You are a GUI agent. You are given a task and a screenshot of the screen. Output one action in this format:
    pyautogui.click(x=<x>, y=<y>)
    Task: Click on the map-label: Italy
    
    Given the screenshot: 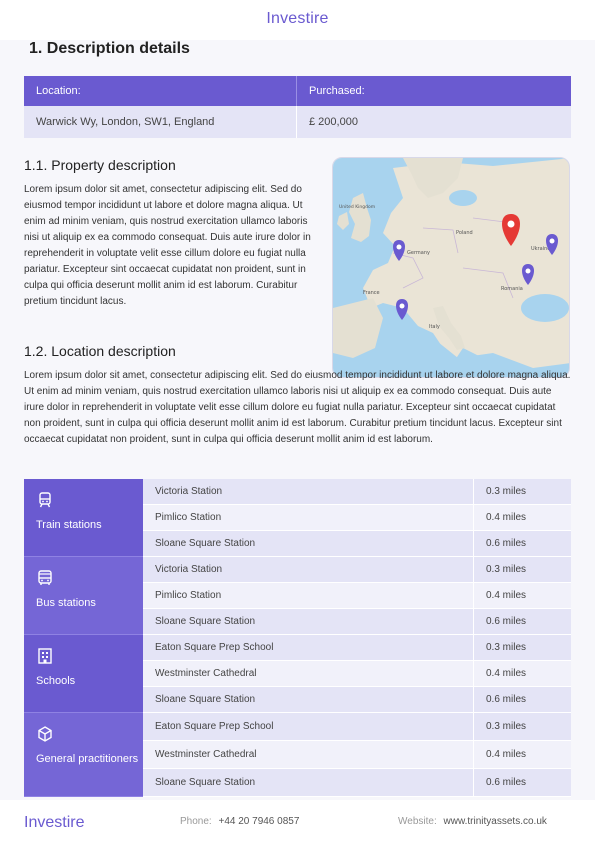 What is the action you would take?
    pyautogui.click(x=434, y=327)
    